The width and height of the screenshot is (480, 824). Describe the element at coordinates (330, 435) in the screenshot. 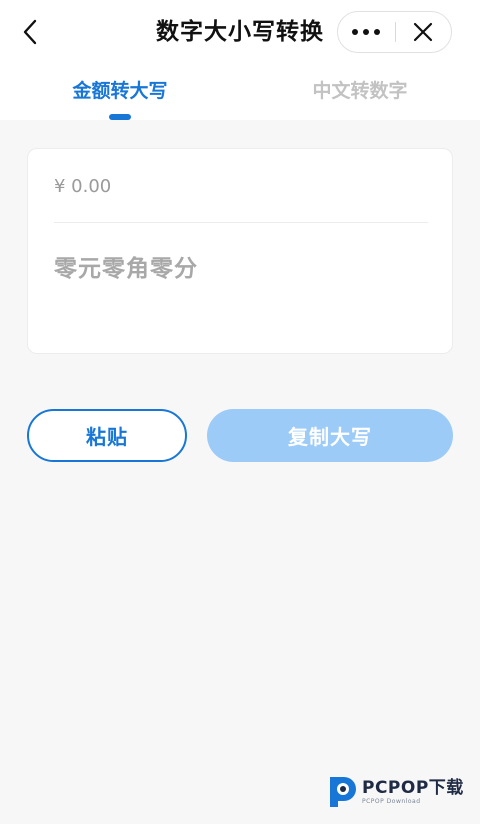

I see `copy-uppercase-button: 复制大写` at that location.